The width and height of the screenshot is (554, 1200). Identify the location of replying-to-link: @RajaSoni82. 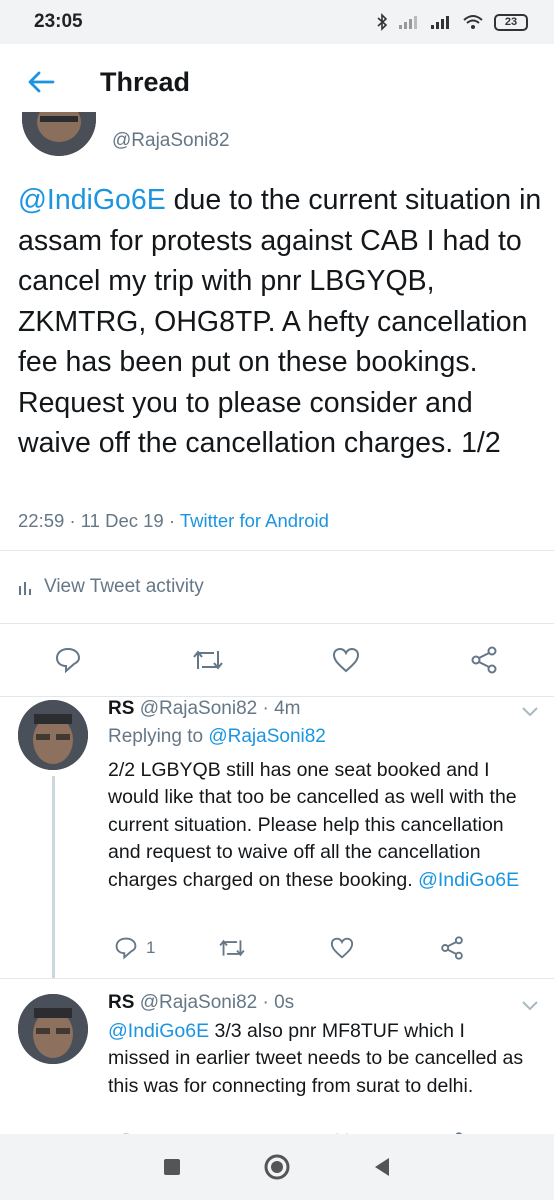
(267, 736).